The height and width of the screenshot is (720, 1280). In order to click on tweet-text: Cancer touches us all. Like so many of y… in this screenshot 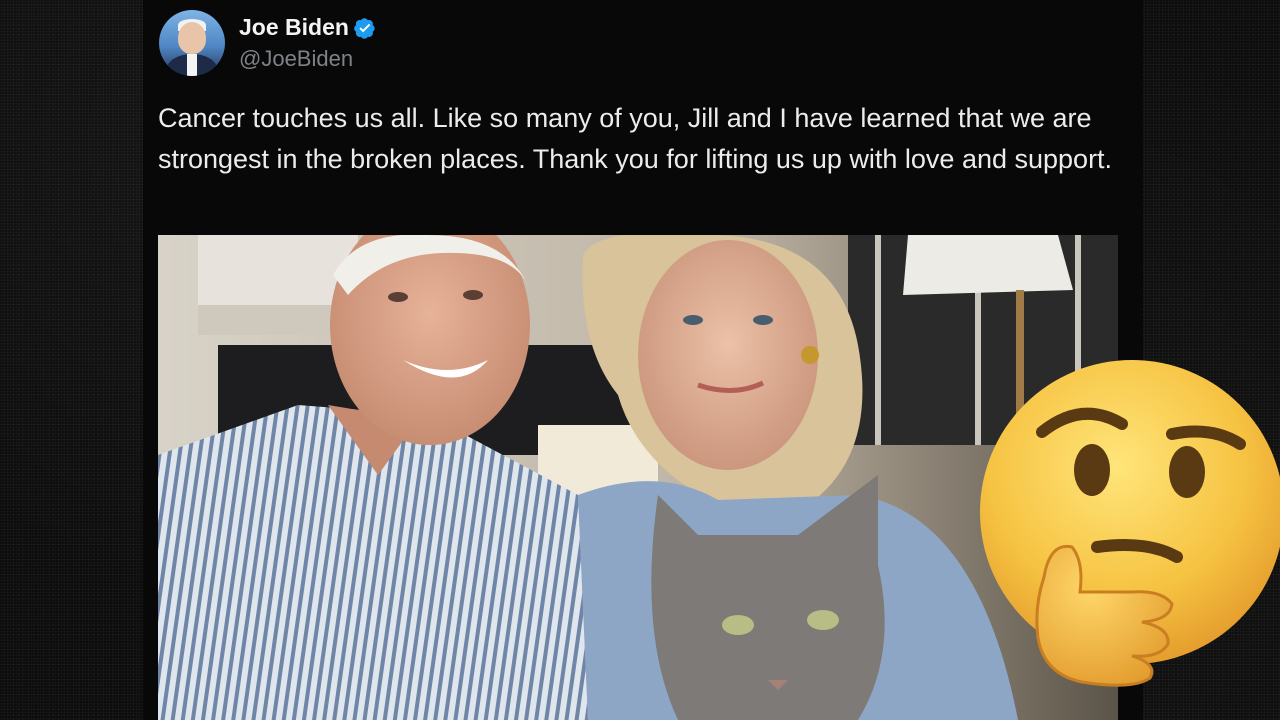, I will do `click(635, 138)`.